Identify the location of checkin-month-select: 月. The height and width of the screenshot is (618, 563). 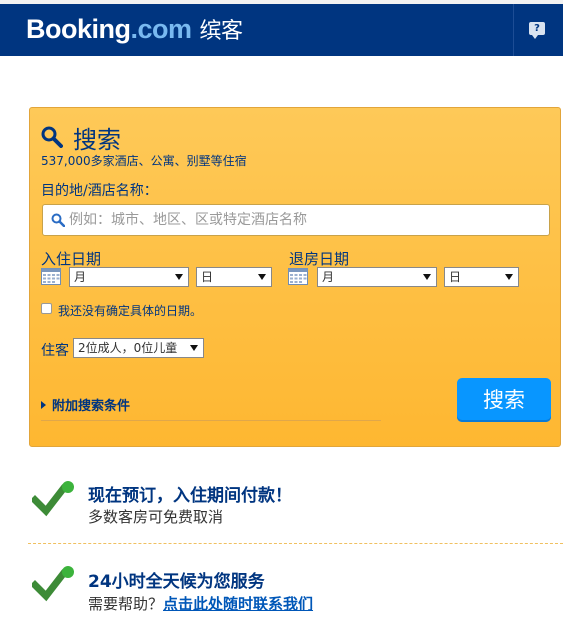
(129, 277).